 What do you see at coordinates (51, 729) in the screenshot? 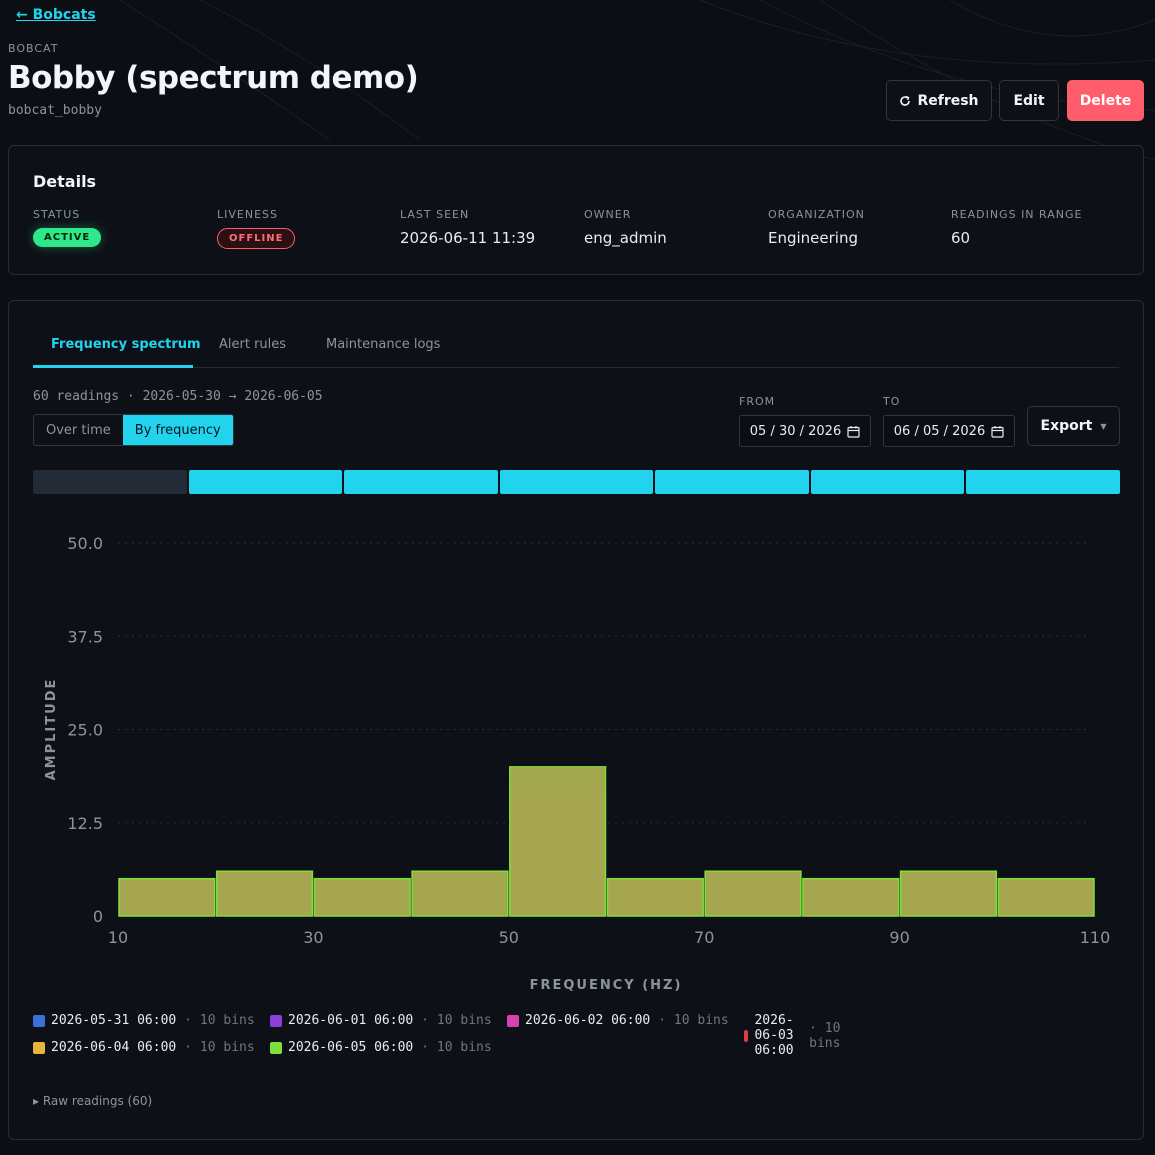
I see `y-axis-label: AMPLITUDE` at bounding box center [51, 729].